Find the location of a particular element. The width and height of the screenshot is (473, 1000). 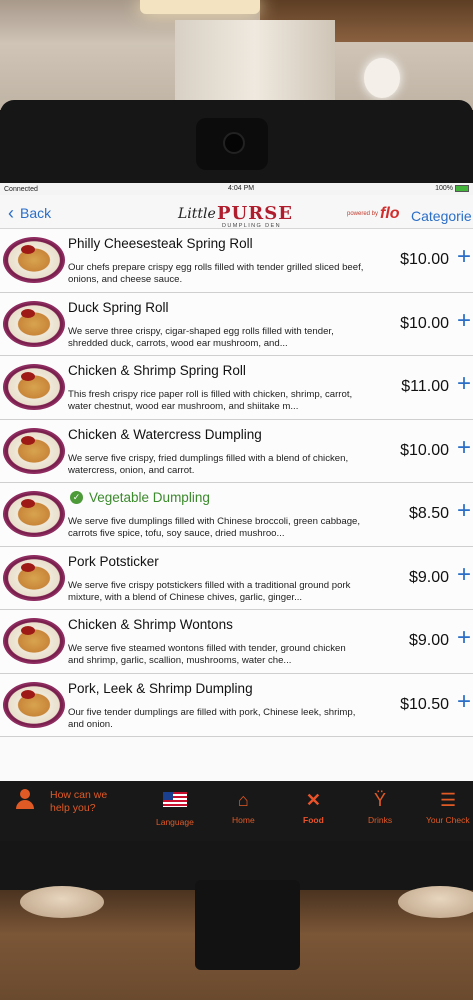

item-price: $8.50 is located at coordinates (428, 513).